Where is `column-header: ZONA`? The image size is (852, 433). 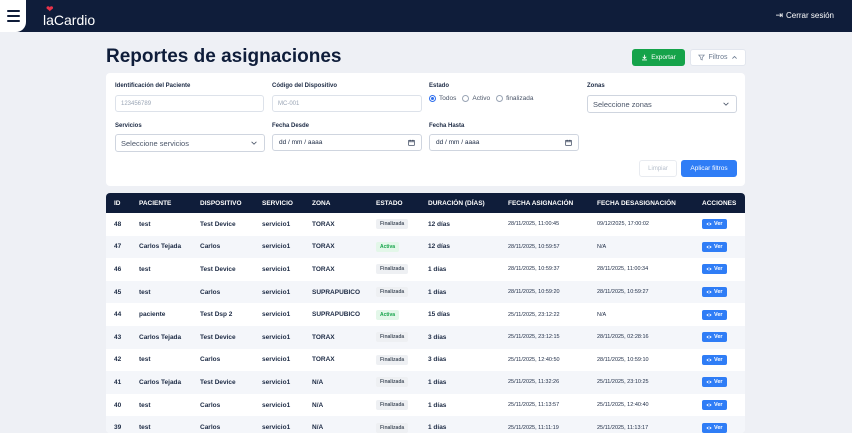 column-header: ZONA is located at coordinates (336, 203).